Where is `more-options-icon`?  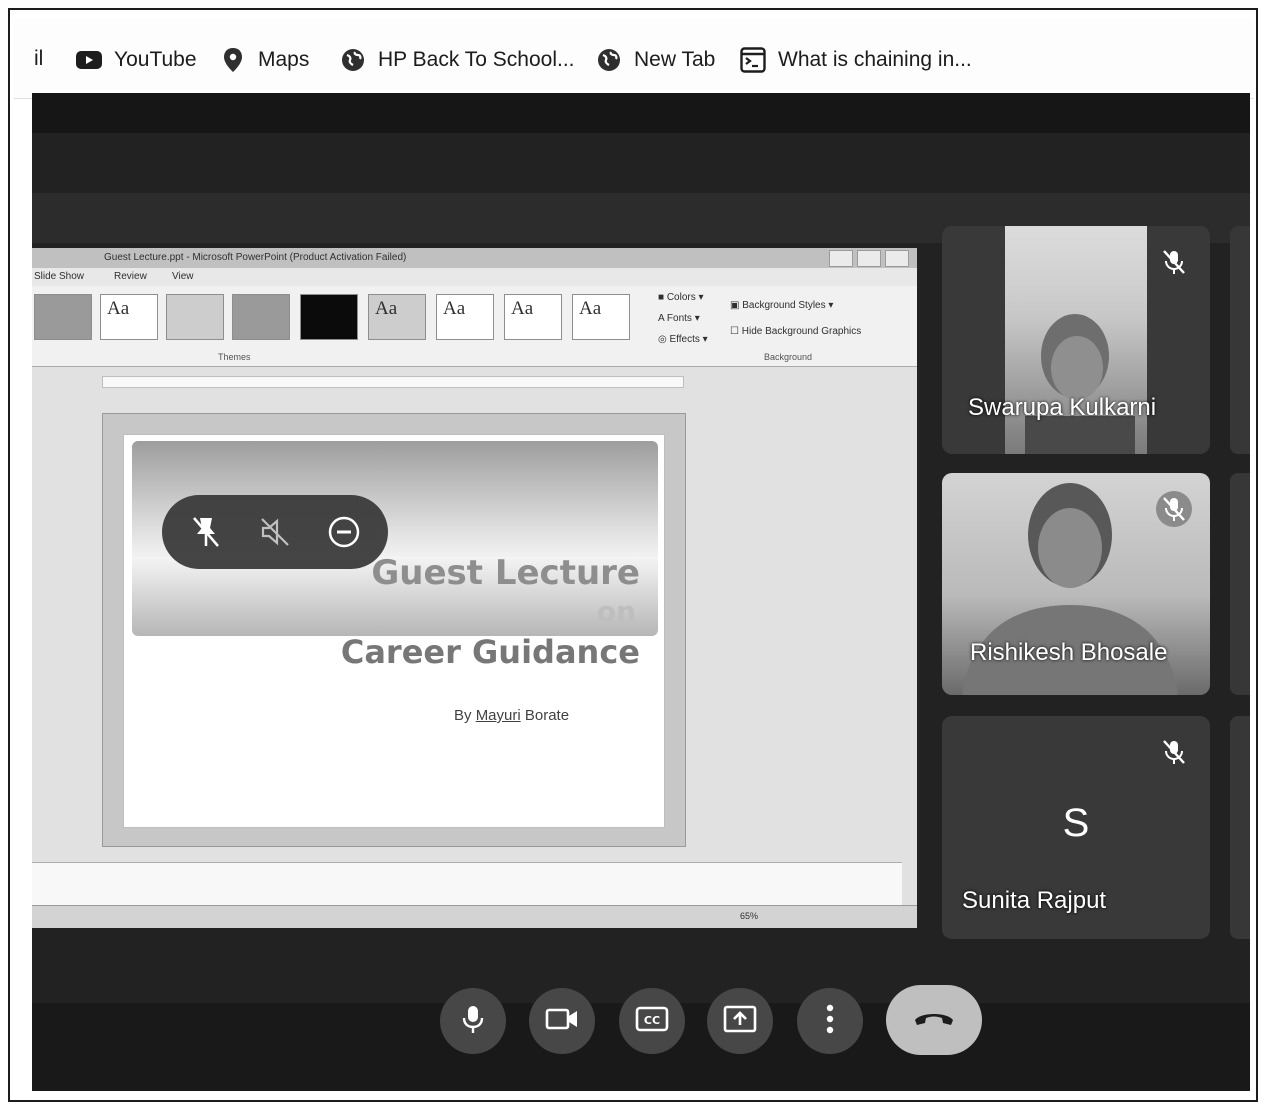
more-options-icon is located at coordinates (830, 1021).